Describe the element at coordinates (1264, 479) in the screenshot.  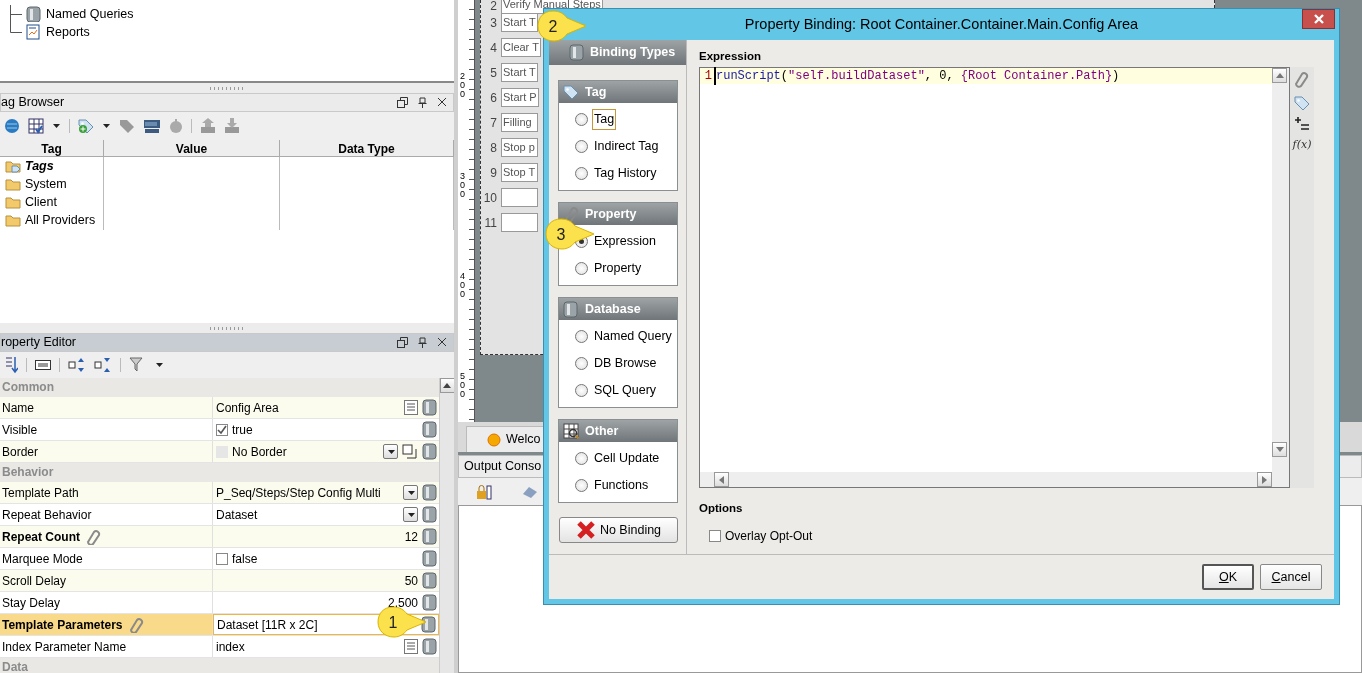
I see `scroll-right-button` at that location.